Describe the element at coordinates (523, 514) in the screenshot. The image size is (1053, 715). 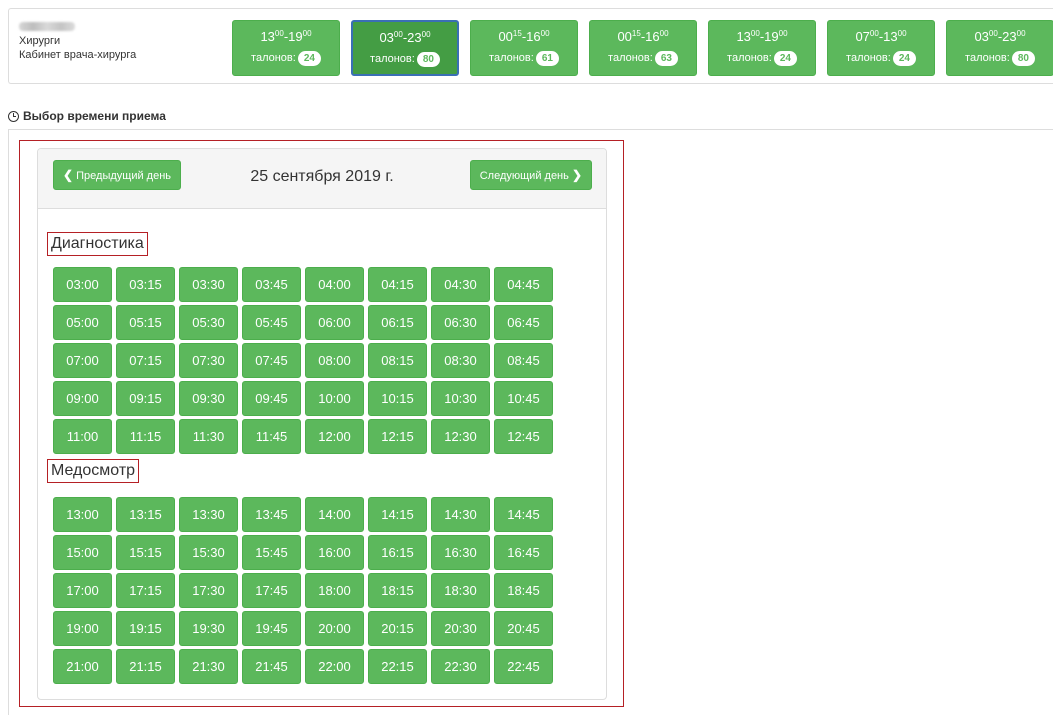
I see `time-slot-button: 14:45` at that location.